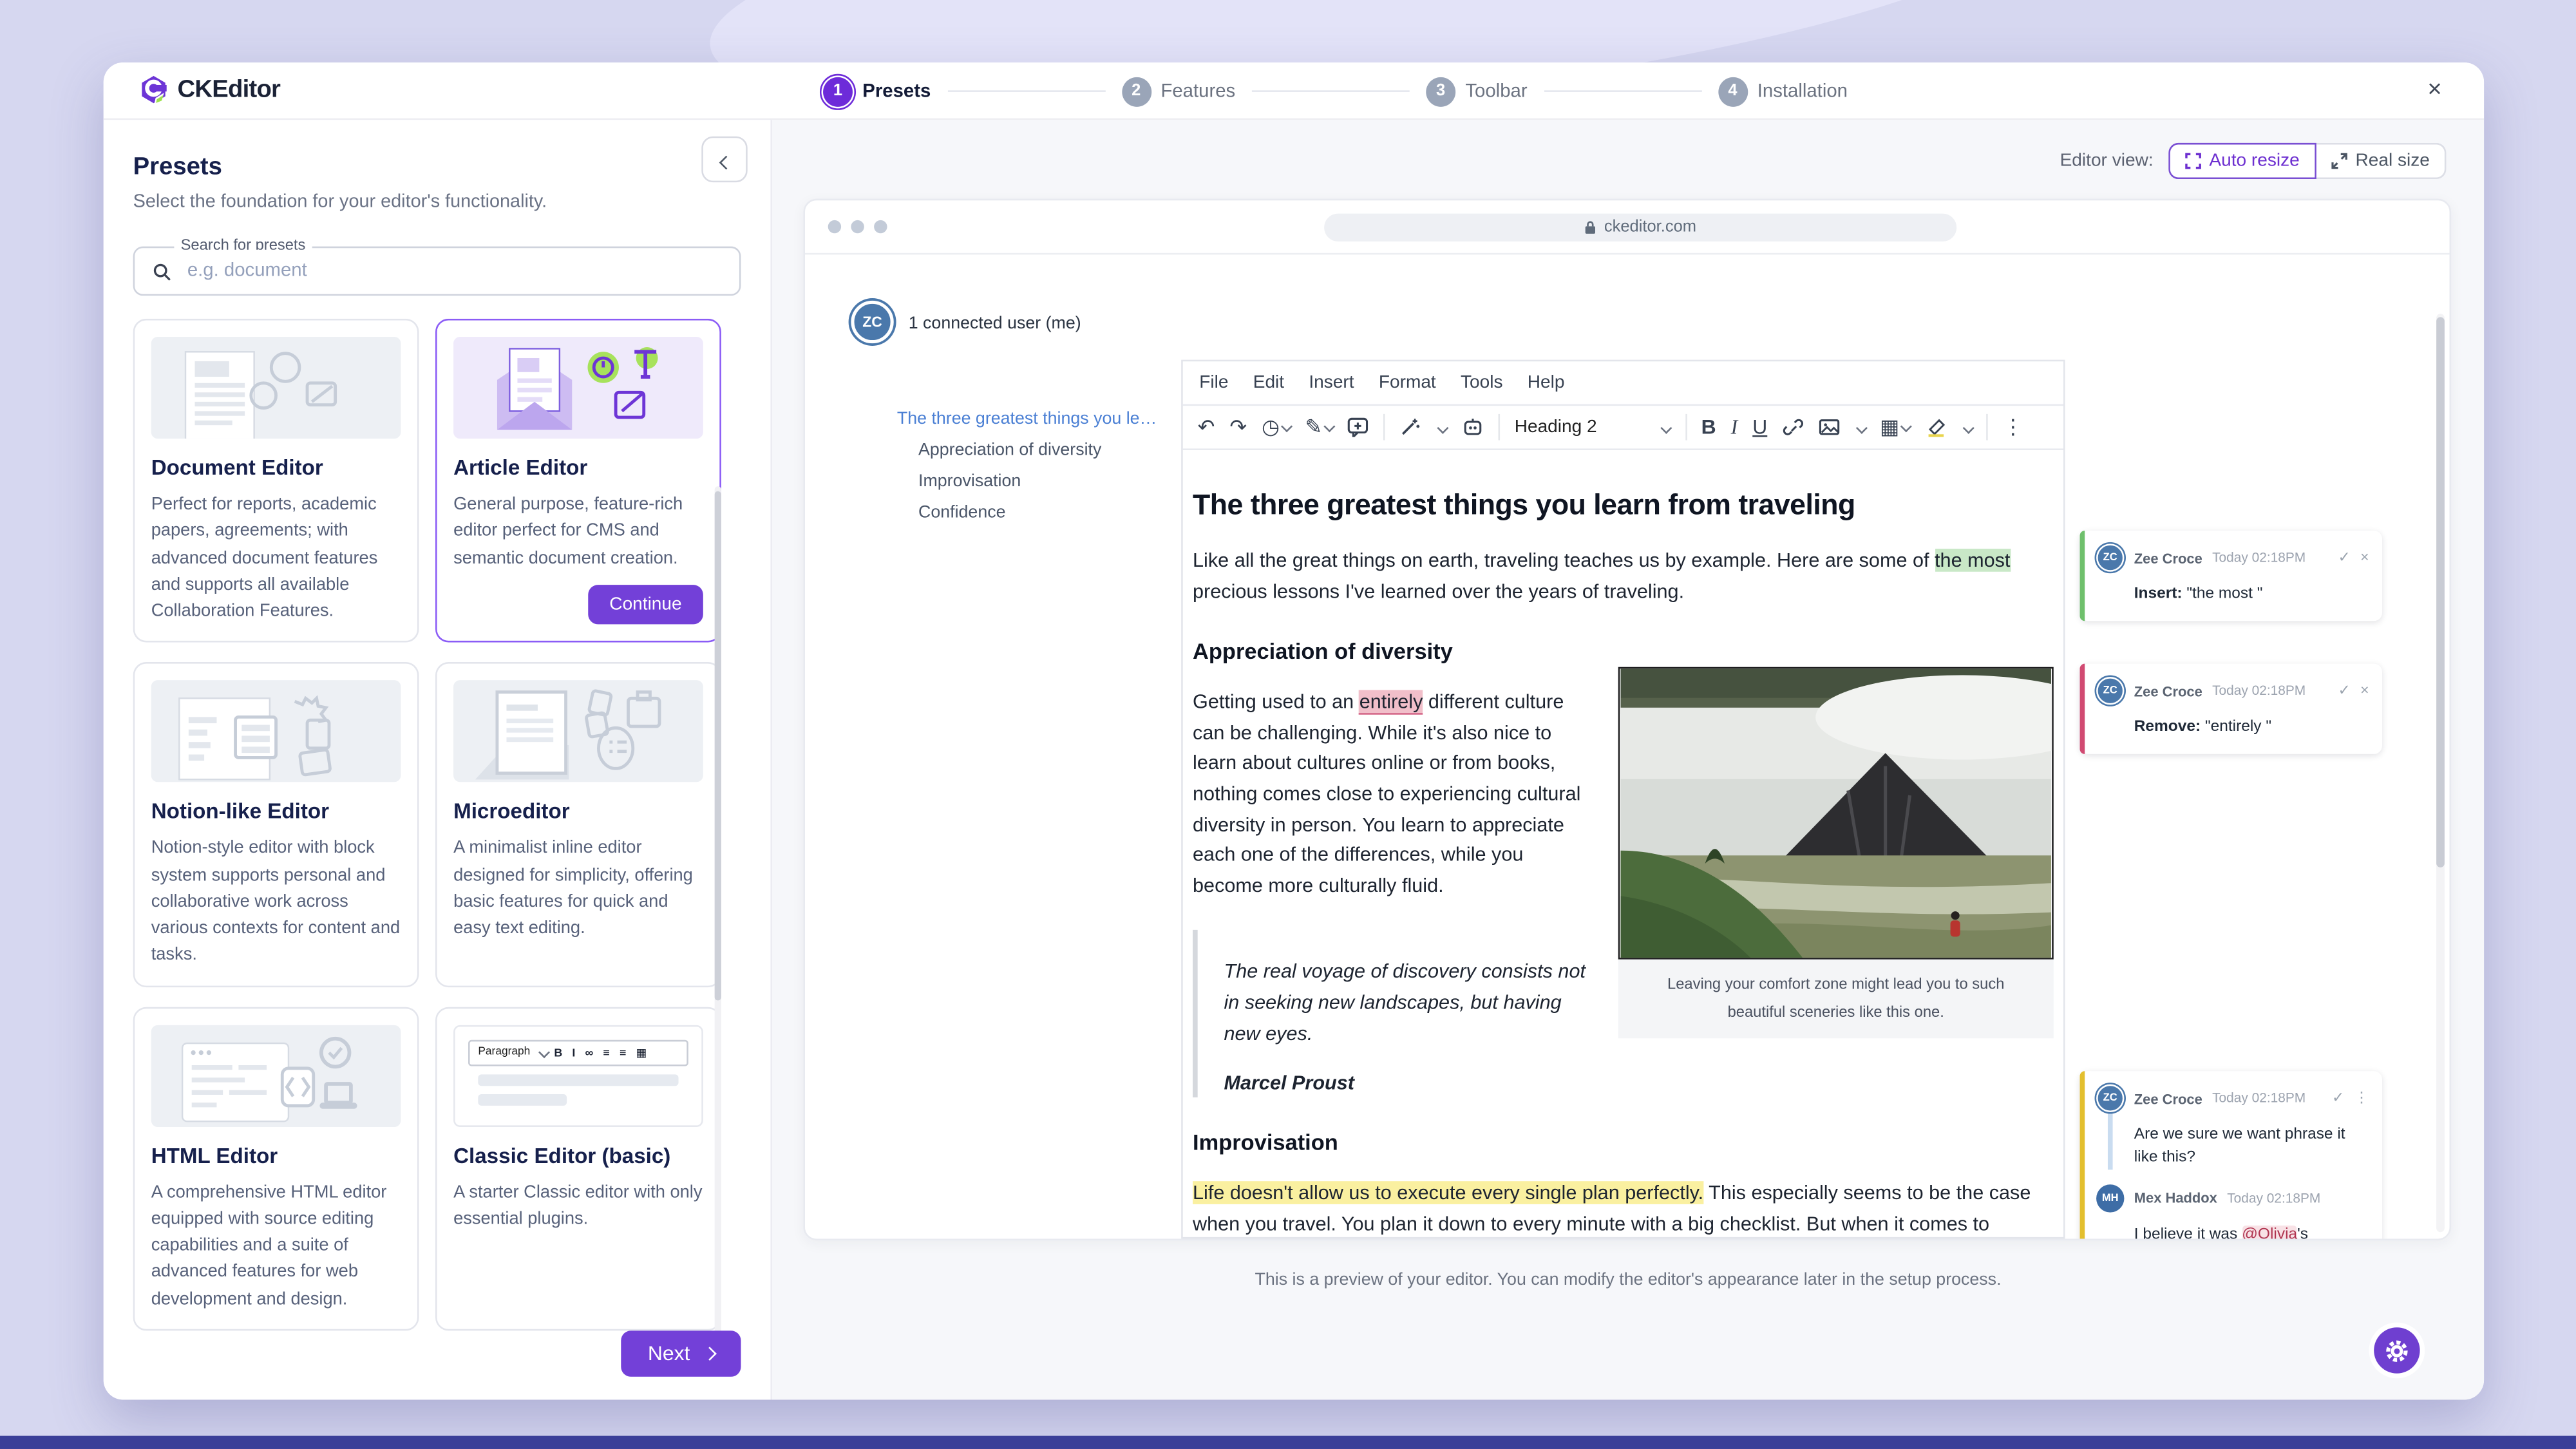  I want to click on menu-tools: Tools, so click(1482, 383).